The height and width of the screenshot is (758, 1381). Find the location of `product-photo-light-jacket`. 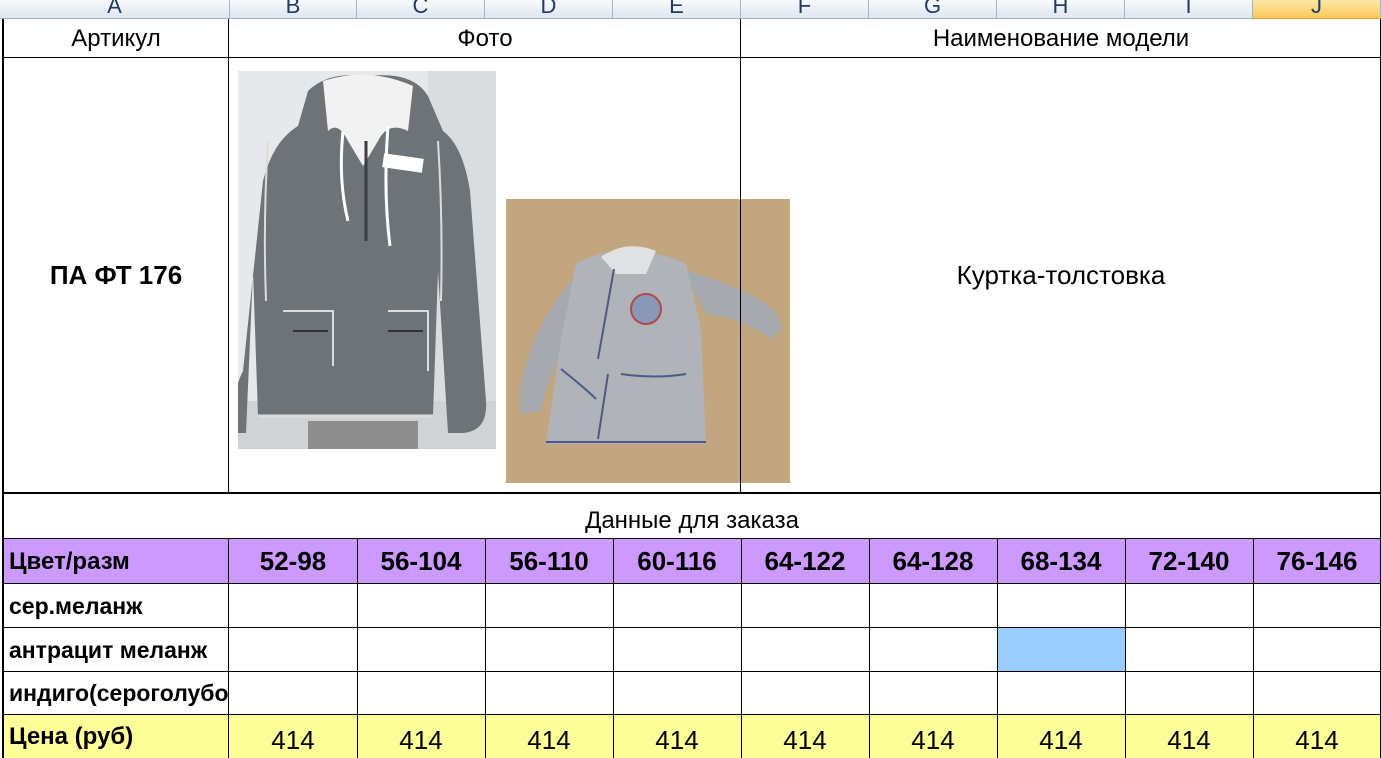

product-photo-light-jacket is located at coordinates (648, 341).